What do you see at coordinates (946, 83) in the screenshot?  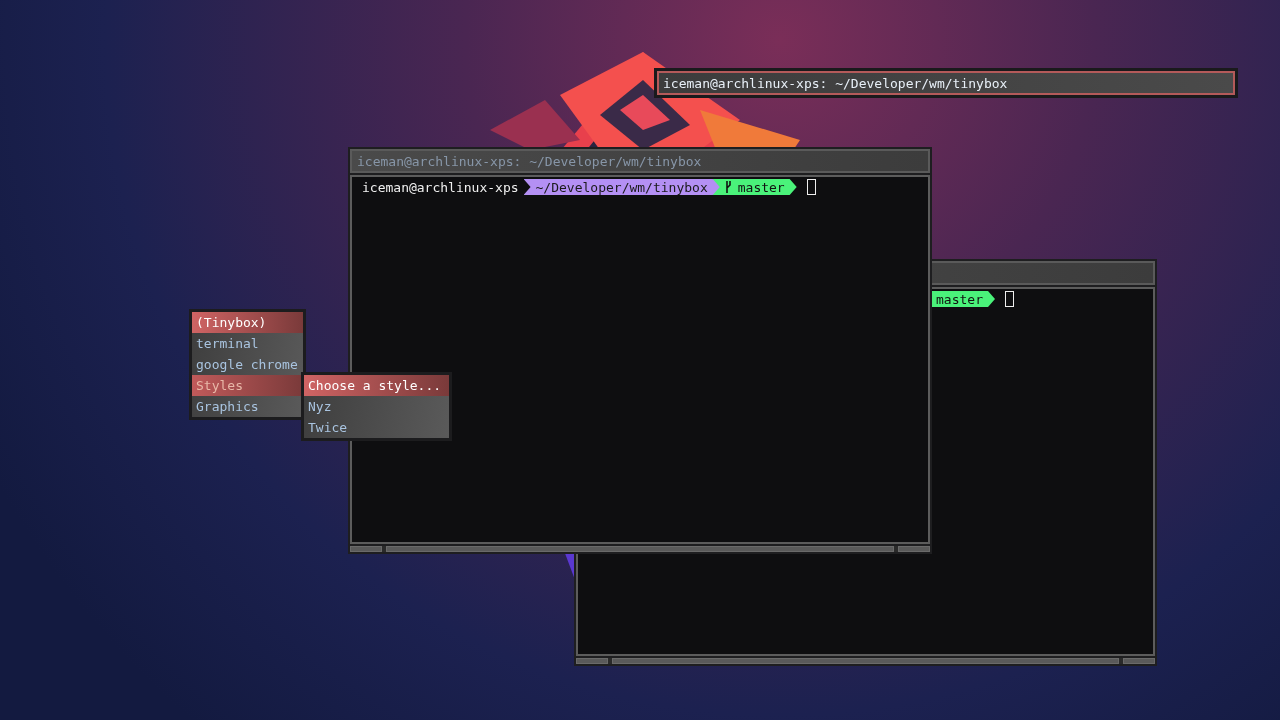 I see `title-bar: iceman@archlinux-xps: ~/Developer/wm/tinybox` at bounding box center [946, 83].